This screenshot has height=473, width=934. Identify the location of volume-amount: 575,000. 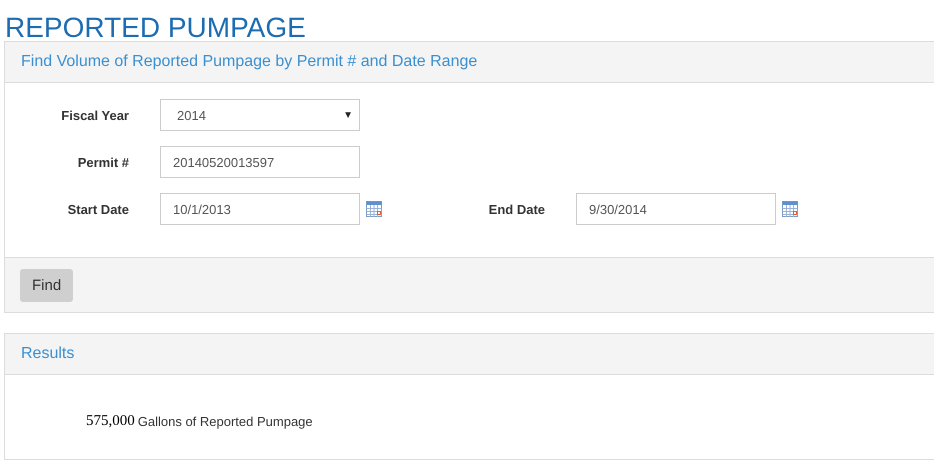
(110, 421).